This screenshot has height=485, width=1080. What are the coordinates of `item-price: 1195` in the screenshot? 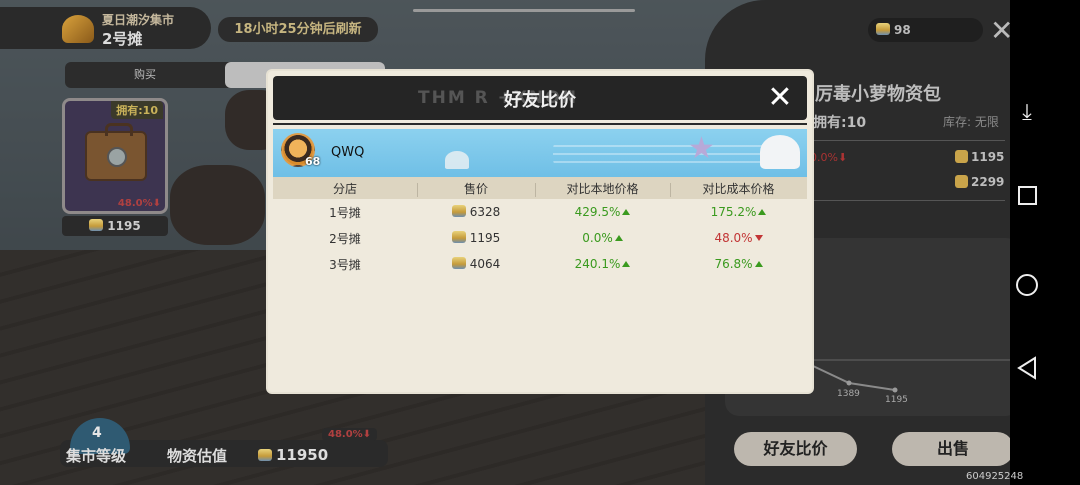 It's located at (115, 226).